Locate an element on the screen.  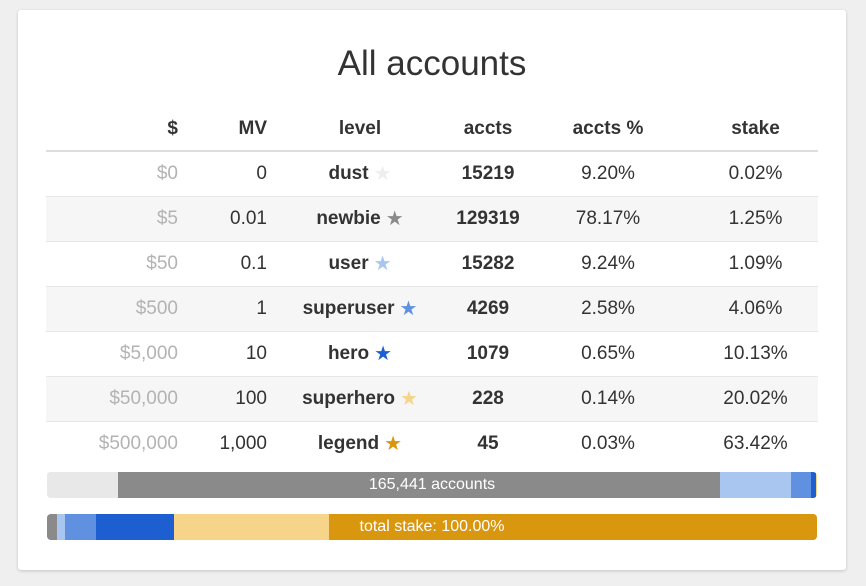
cell-stake: 4.06% is located at coordinates (755, 309).